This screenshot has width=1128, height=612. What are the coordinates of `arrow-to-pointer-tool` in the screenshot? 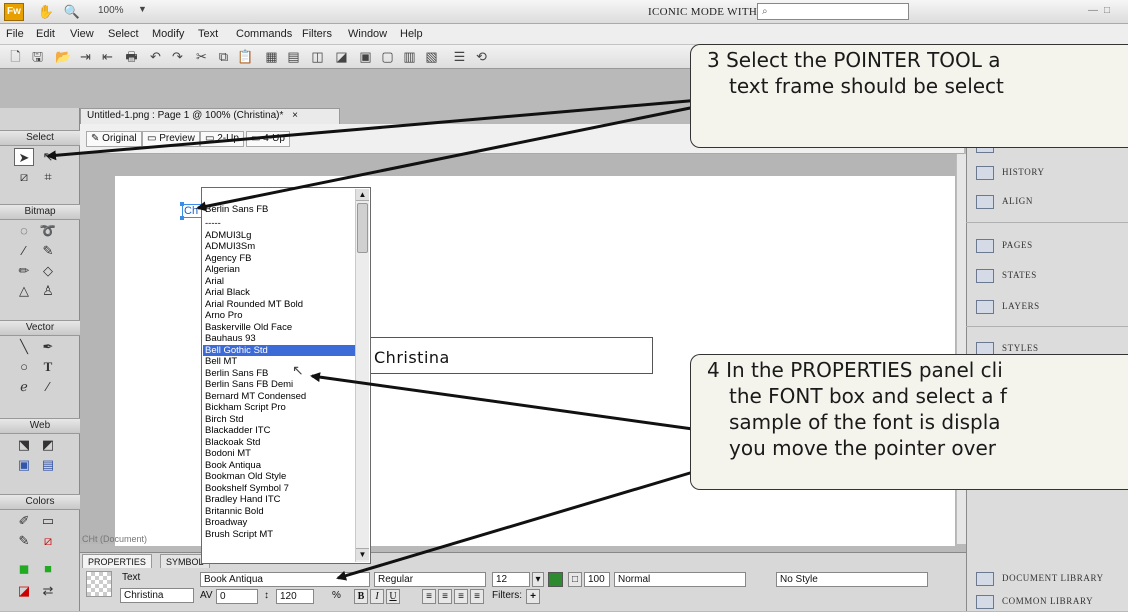 It's located at (373, 129).